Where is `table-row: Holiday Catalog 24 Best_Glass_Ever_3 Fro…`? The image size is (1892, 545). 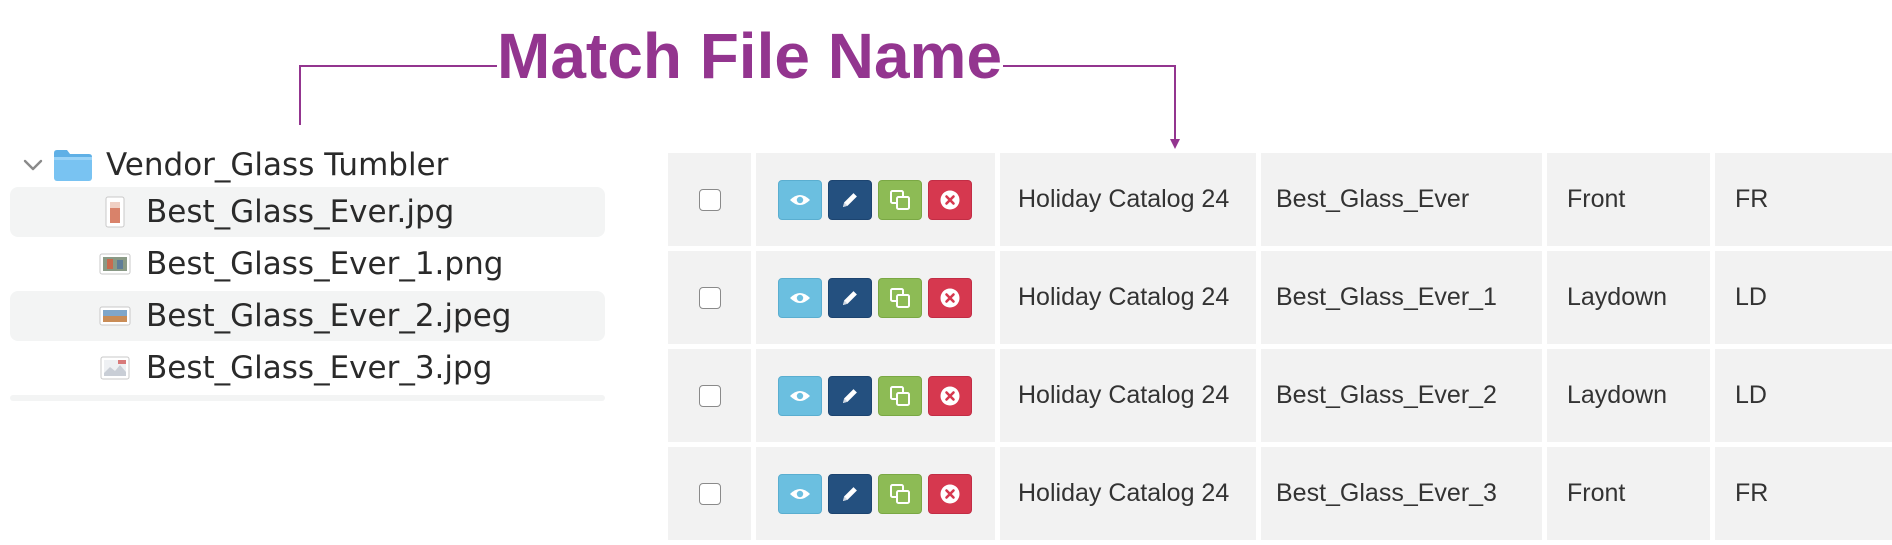
table-row: Holiday Catalog 24 Best_Glass_Ever_3 Fro… is located at coordinates (1280, 493).